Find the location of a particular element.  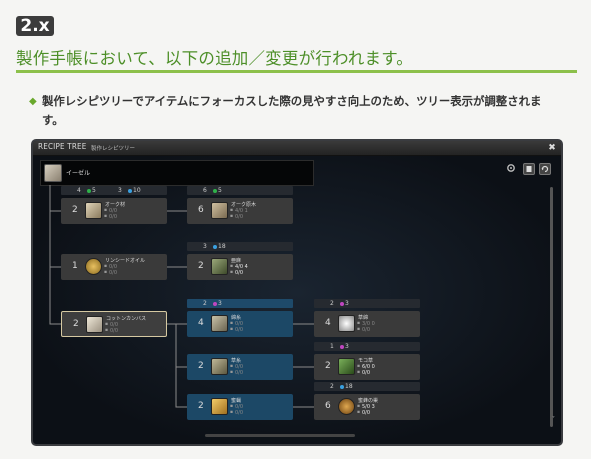

recipe-node-cotton-boll: 4 草綿 ▪ 3/0 0 ▪ 0/0 is located at coordinates (367, 324).